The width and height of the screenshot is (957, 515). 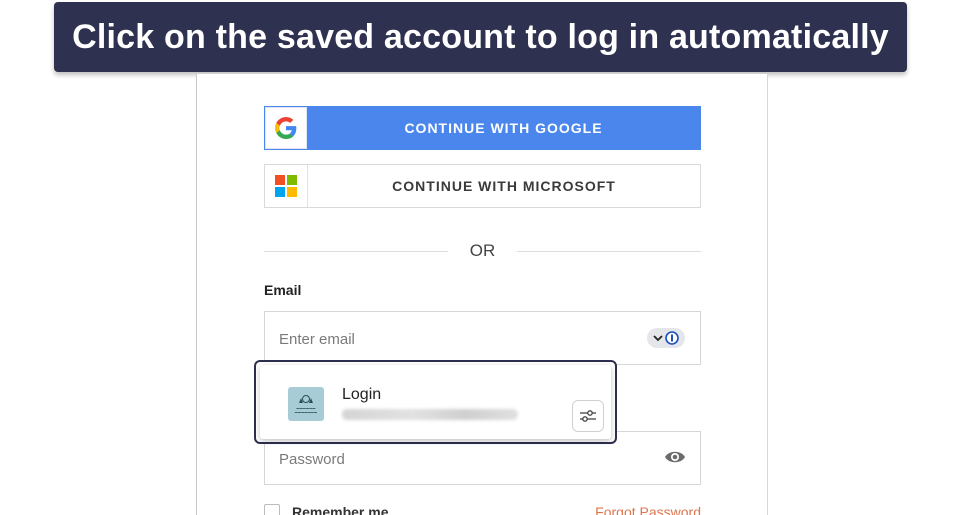 I want to click on autofill-settings-button, so click(x=588, y=416).